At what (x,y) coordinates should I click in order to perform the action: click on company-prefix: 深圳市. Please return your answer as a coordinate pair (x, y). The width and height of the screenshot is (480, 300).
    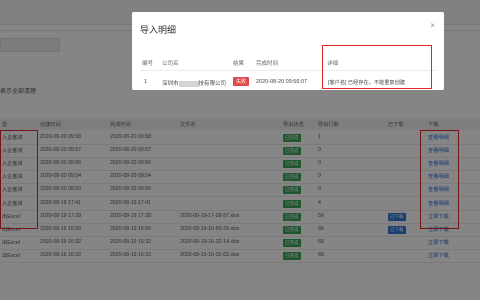
    Looking at the image, I should click on (170, 84).